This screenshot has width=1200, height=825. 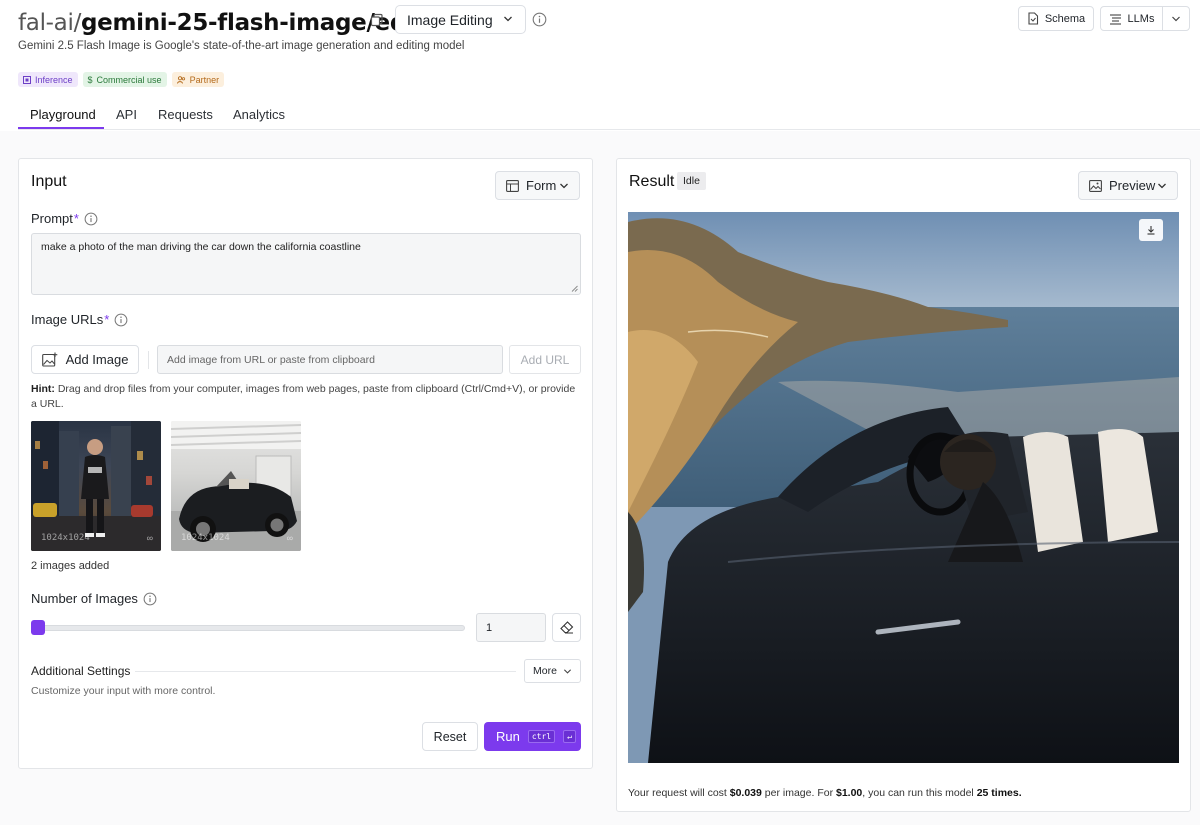 What do you see at coordinates (691, 181) in the screenshot?
I see `status-badge: Idle` at bounding box center [691, 181].